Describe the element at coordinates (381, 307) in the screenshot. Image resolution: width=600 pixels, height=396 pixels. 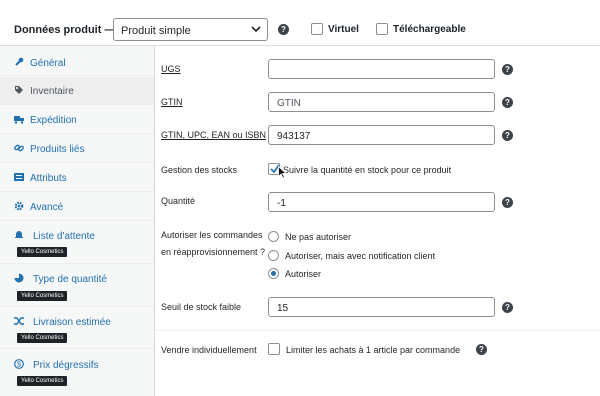
I see `low-stock-input: 15` at that location.